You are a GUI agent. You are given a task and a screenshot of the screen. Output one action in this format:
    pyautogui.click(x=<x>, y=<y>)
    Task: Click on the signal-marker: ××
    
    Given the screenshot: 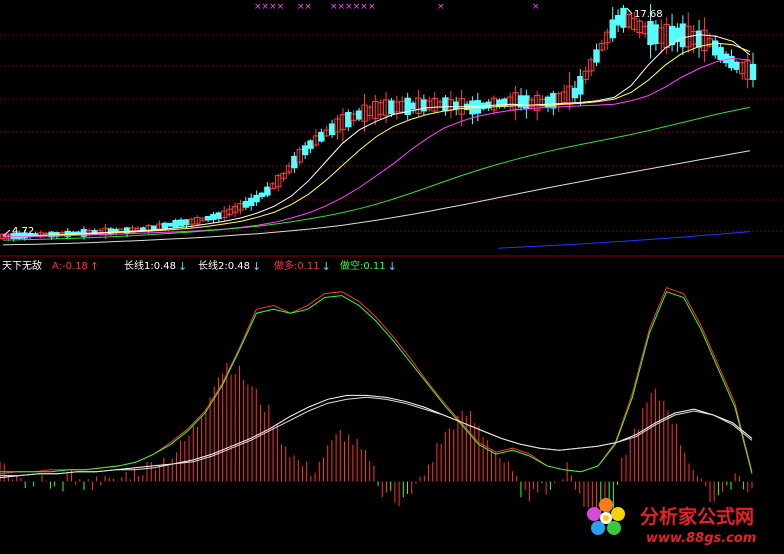 What is the action you would take?
    pyautogui.click(x=304, y=7)
    